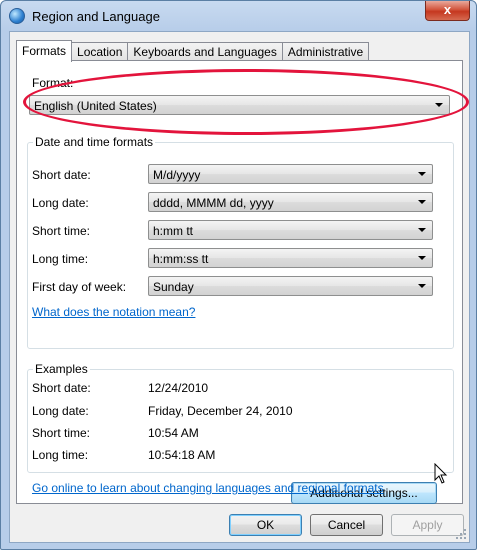 The width and height of the screenshot is (477, 550). What do you see at coordinates (60, 203) in the screenshot?
I see `long-date-label: Long date:` at bounding box center [60, 203].